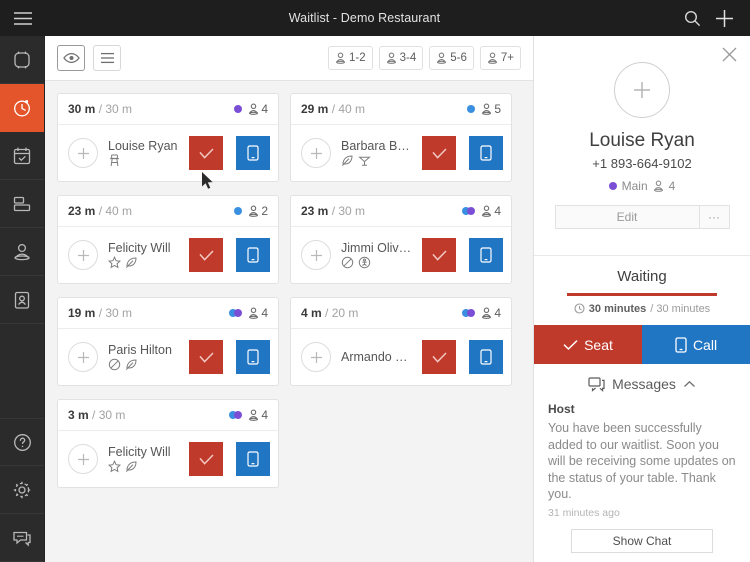 This screenshot has height=562, width=750. I want to click on page-title: Waitlist - Demo Restaurant, so click(364, 18).